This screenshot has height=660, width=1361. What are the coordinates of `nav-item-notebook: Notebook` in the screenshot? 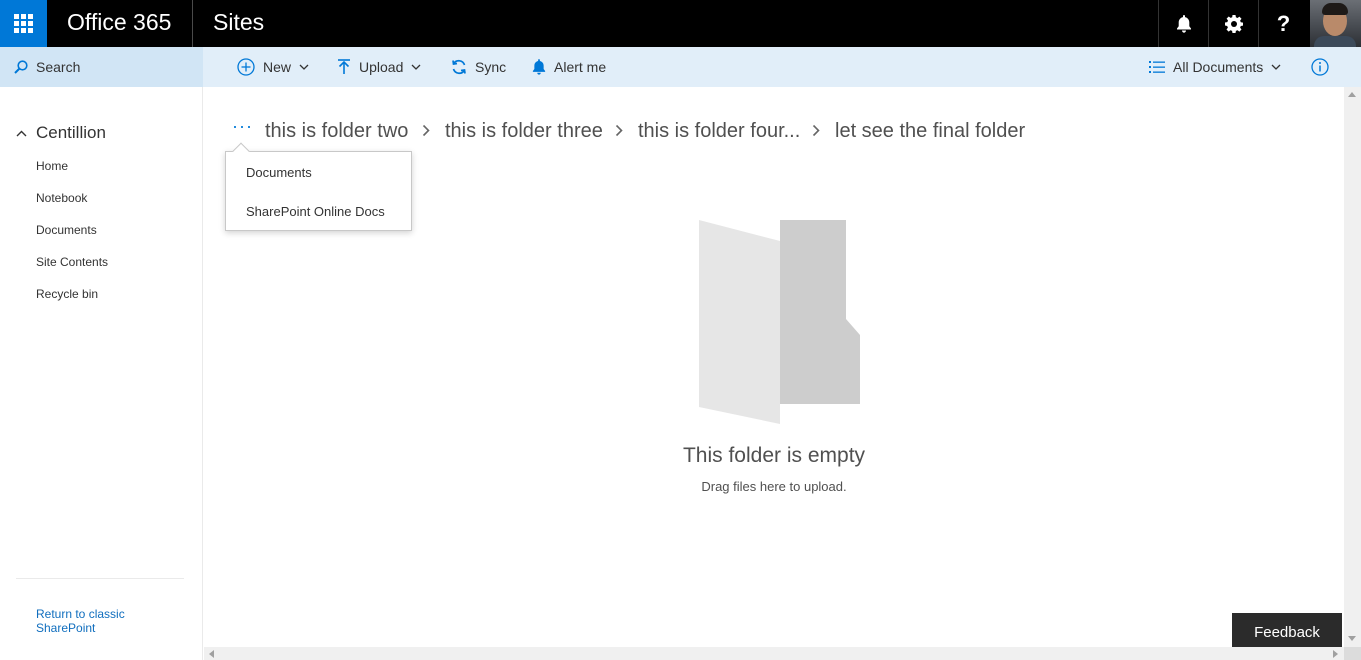 It's located at (61, 198).